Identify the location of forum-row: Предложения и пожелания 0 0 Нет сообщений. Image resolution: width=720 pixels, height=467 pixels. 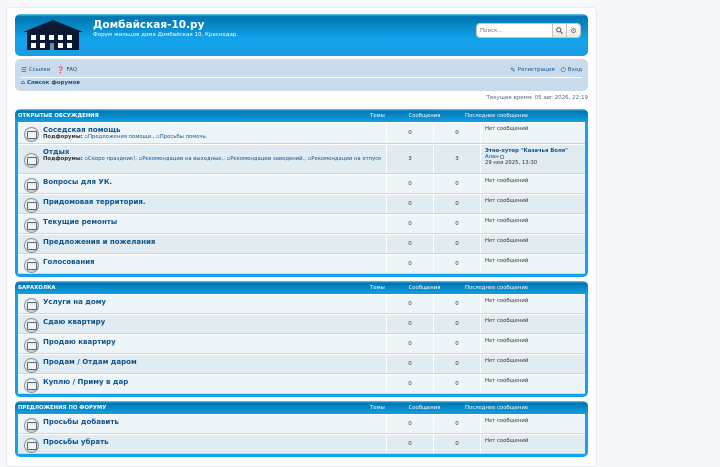
(301, 244).